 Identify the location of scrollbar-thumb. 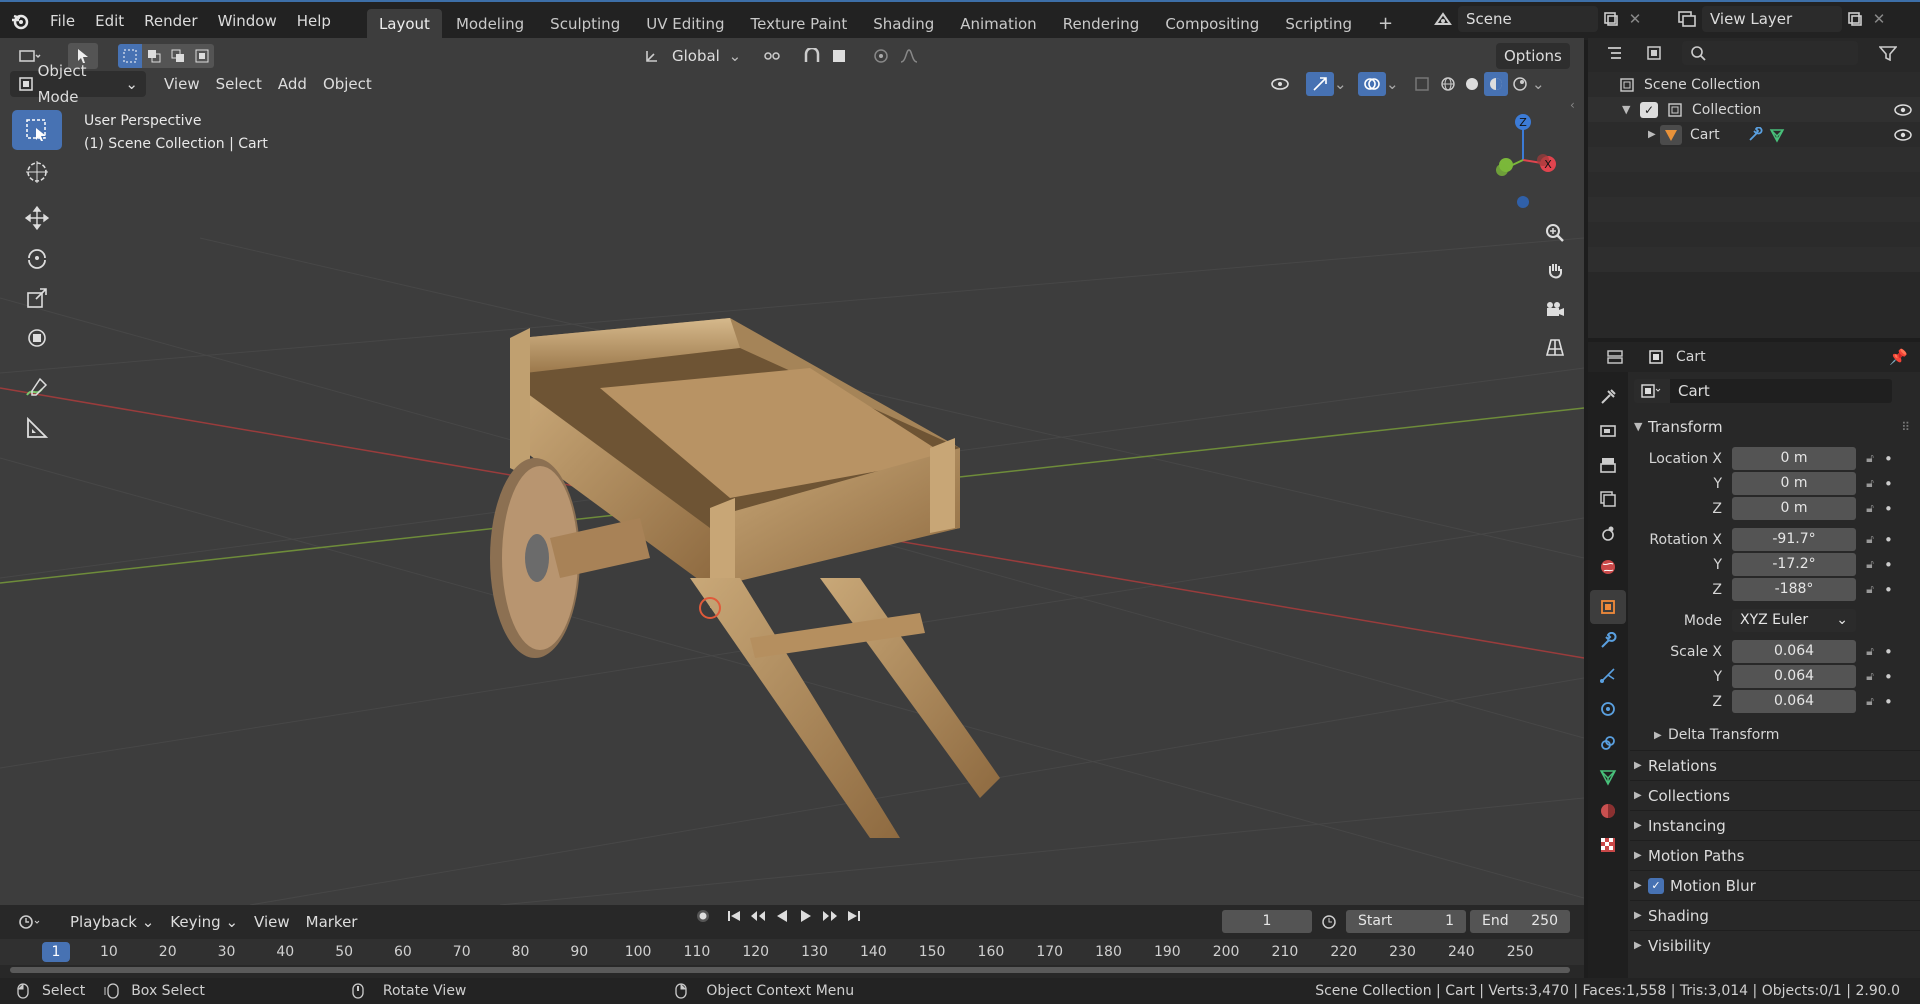
(790, 970).